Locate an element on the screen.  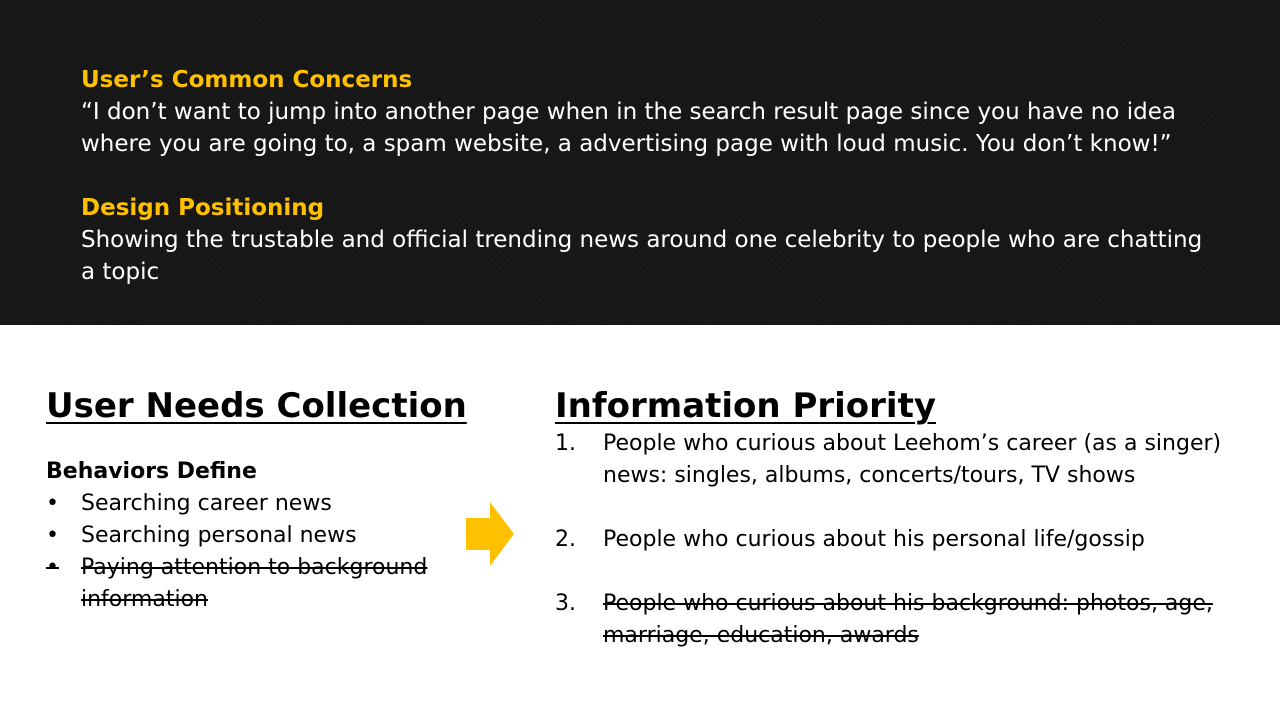
priority-number: 2. is located at coordinates (565, 539).